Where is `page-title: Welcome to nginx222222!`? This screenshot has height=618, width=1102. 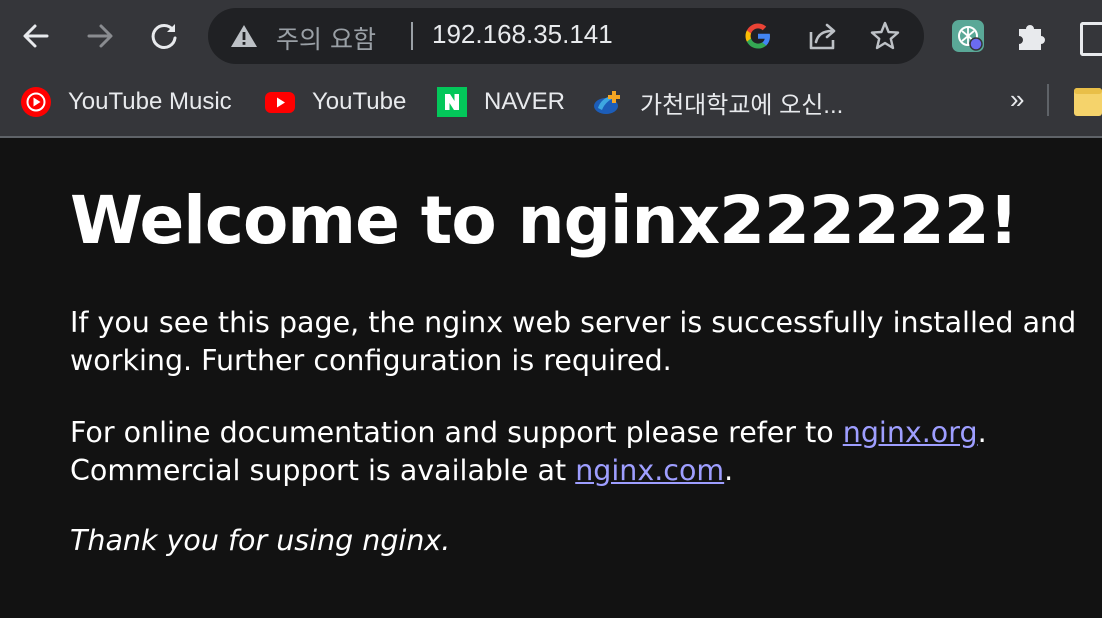
page-title: Welcome to nginx222222! is located at coordinates (544, 220).